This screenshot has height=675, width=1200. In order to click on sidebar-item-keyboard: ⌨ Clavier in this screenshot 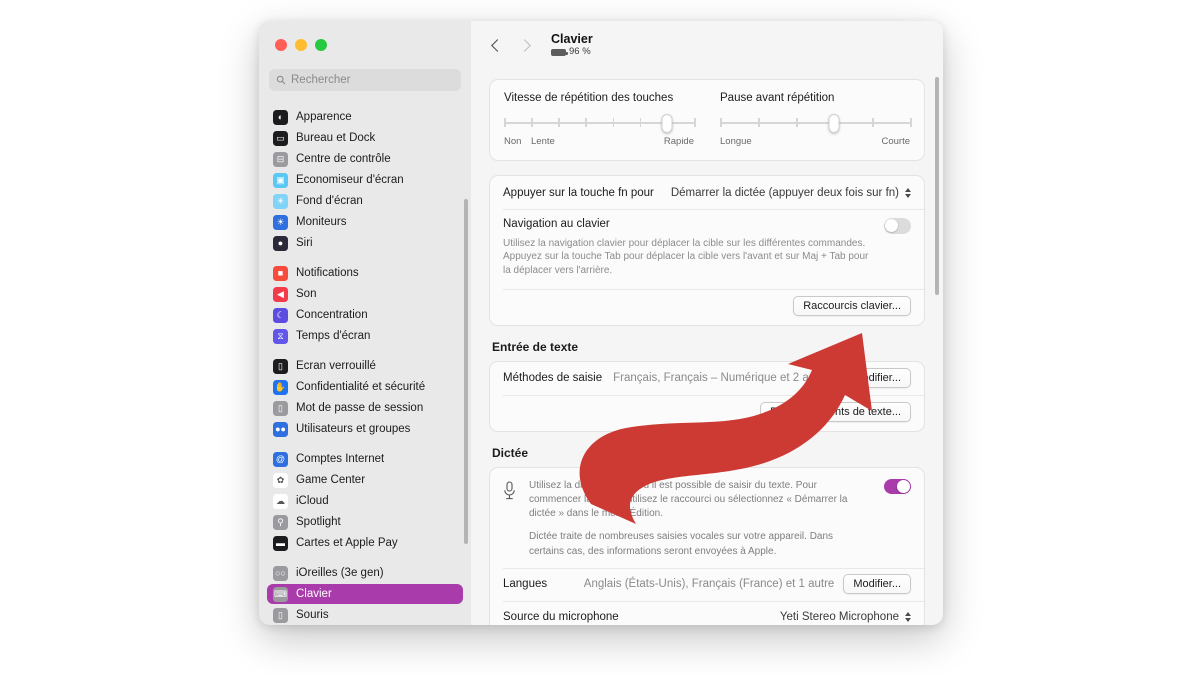, I will do `click(365, 594)`.